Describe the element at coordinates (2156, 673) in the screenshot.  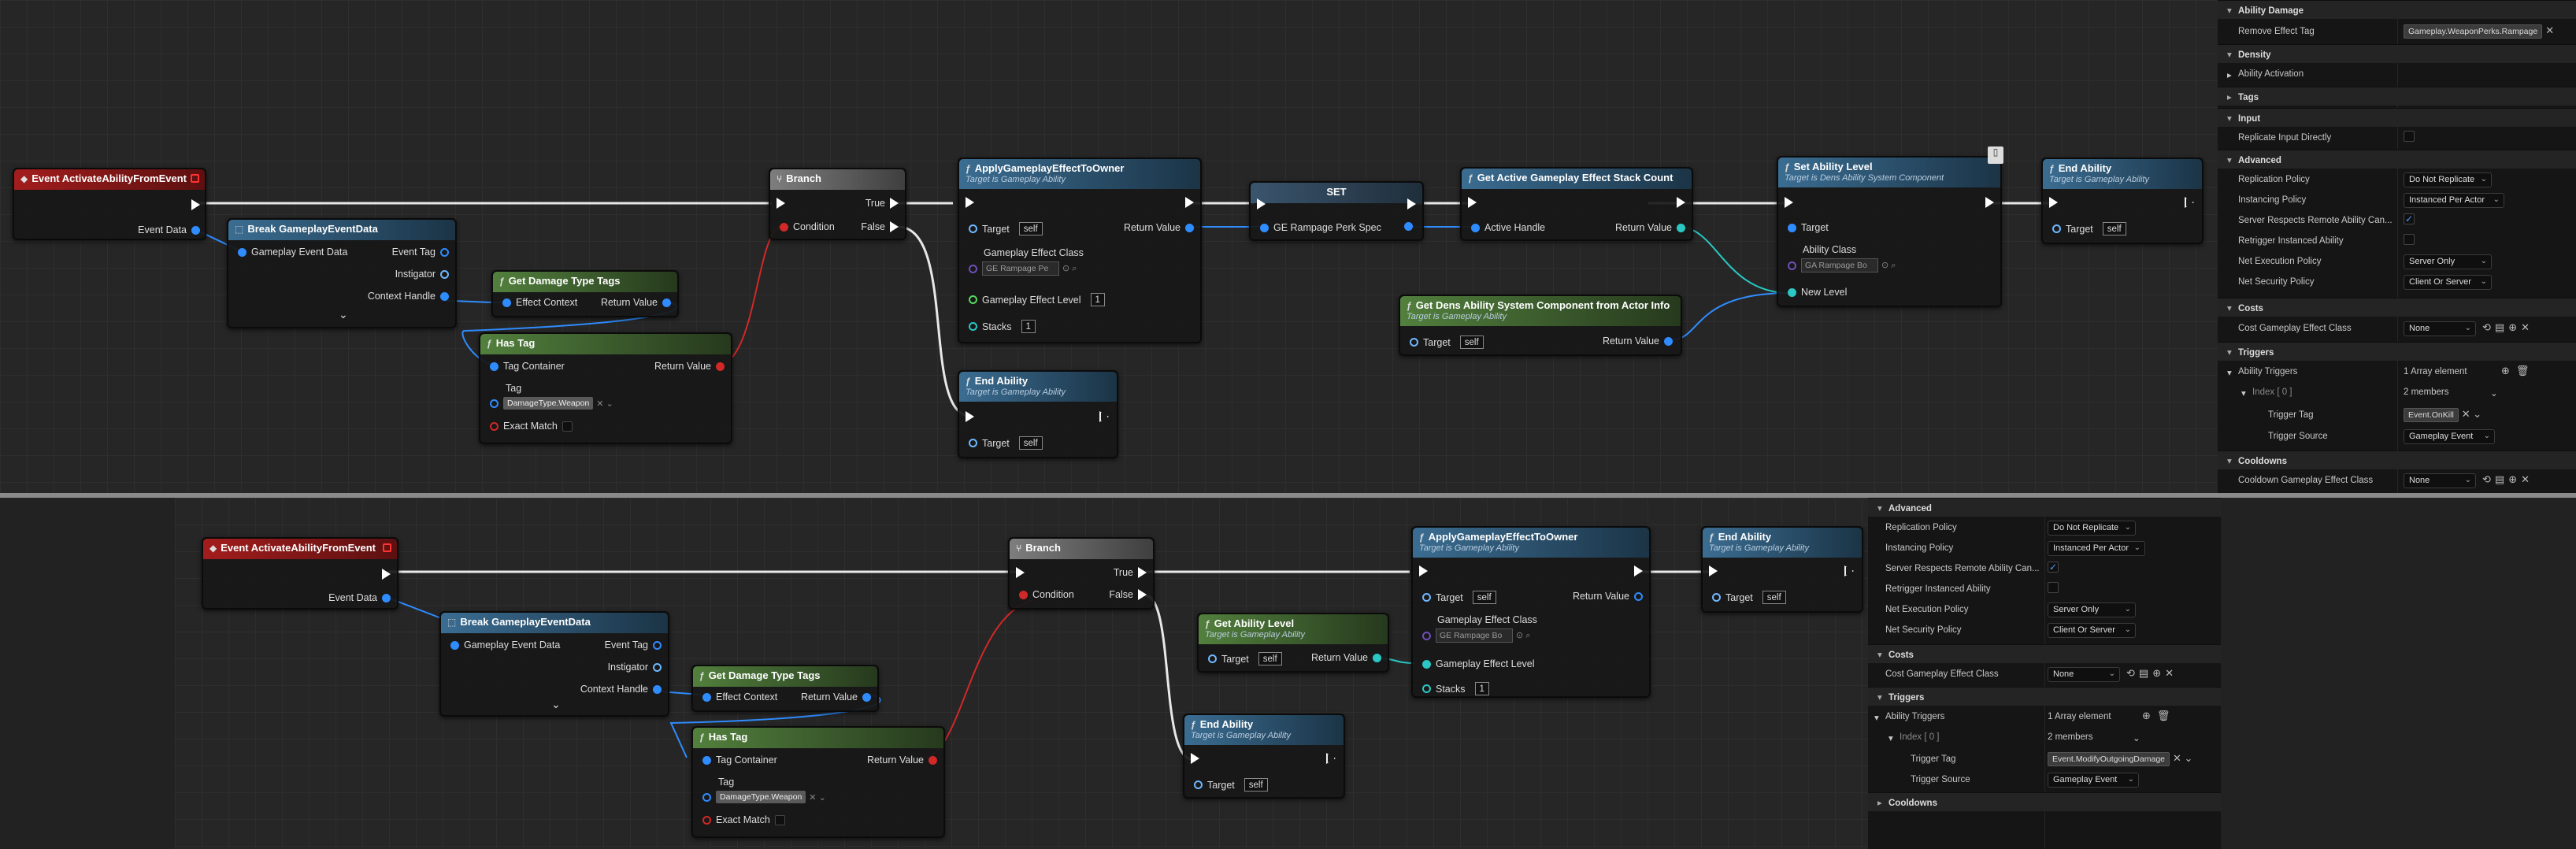
I see `add-icon: ⊕` at that location.